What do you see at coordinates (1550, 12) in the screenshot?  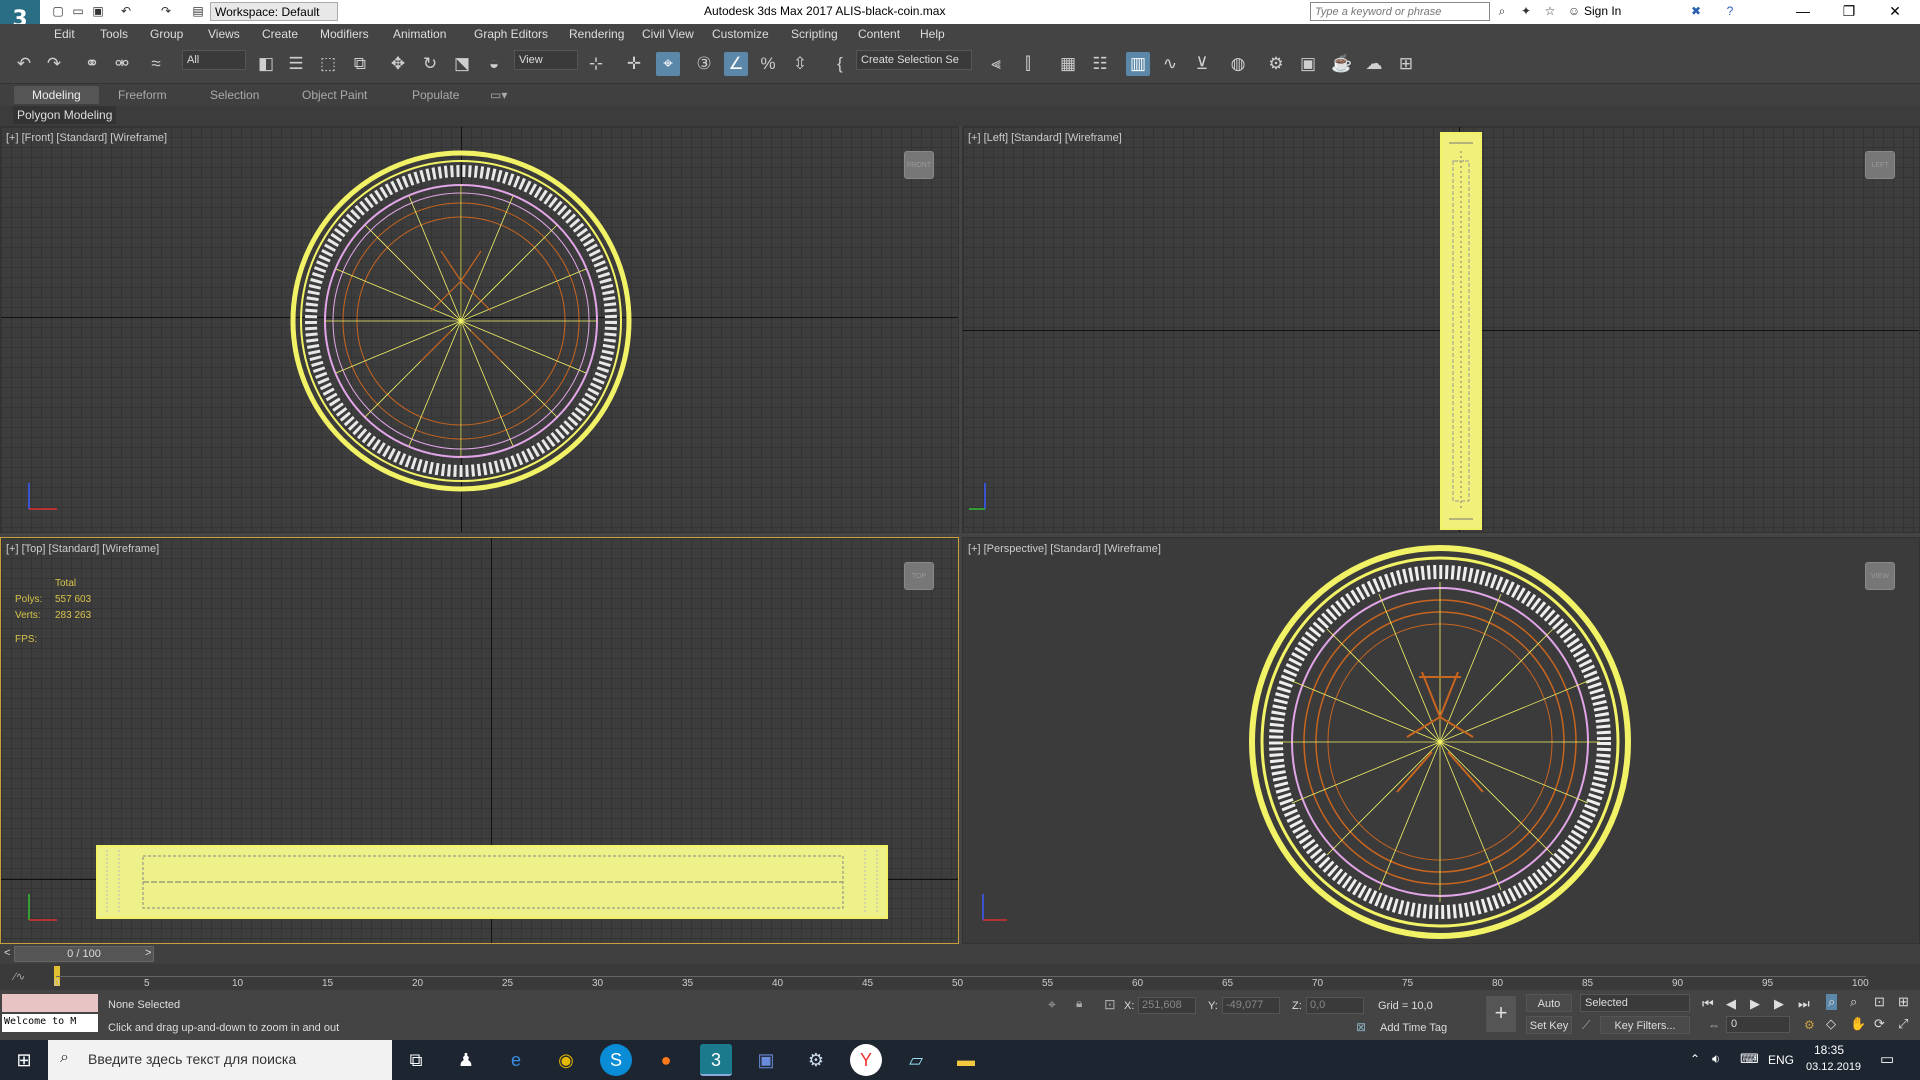 I see `favorites-icon: ☆` at bounding box center [1550, 12].